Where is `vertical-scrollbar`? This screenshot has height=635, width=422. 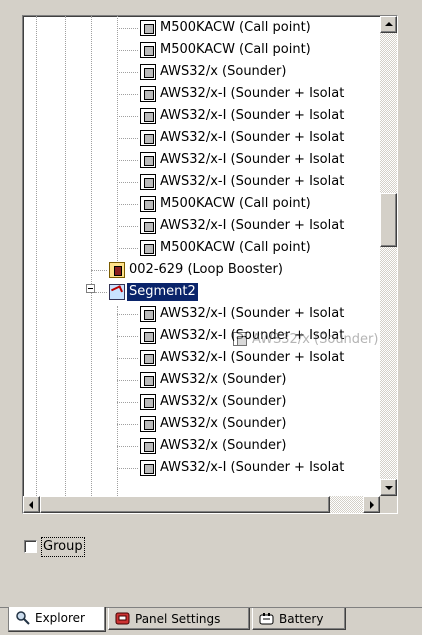
vertical-scrollbar is located at coordinates (388, 256).